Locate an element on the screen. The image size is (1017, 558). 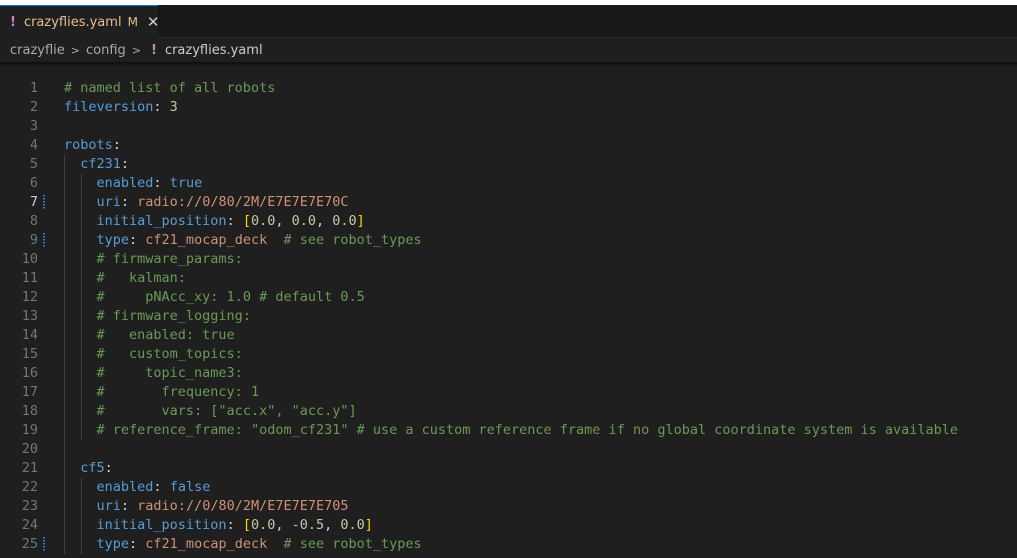
code-line: 13 # firmware_logging: is located at coordinates (508, 316).